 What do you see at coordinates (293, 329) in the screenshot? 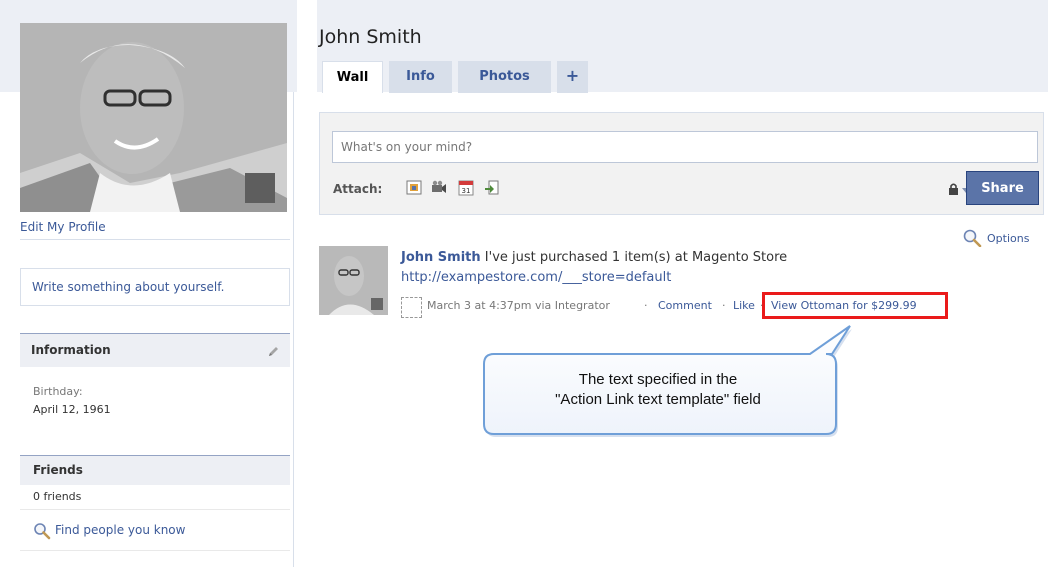
I see `sidebar-divider` at bounding box center [293, 329].